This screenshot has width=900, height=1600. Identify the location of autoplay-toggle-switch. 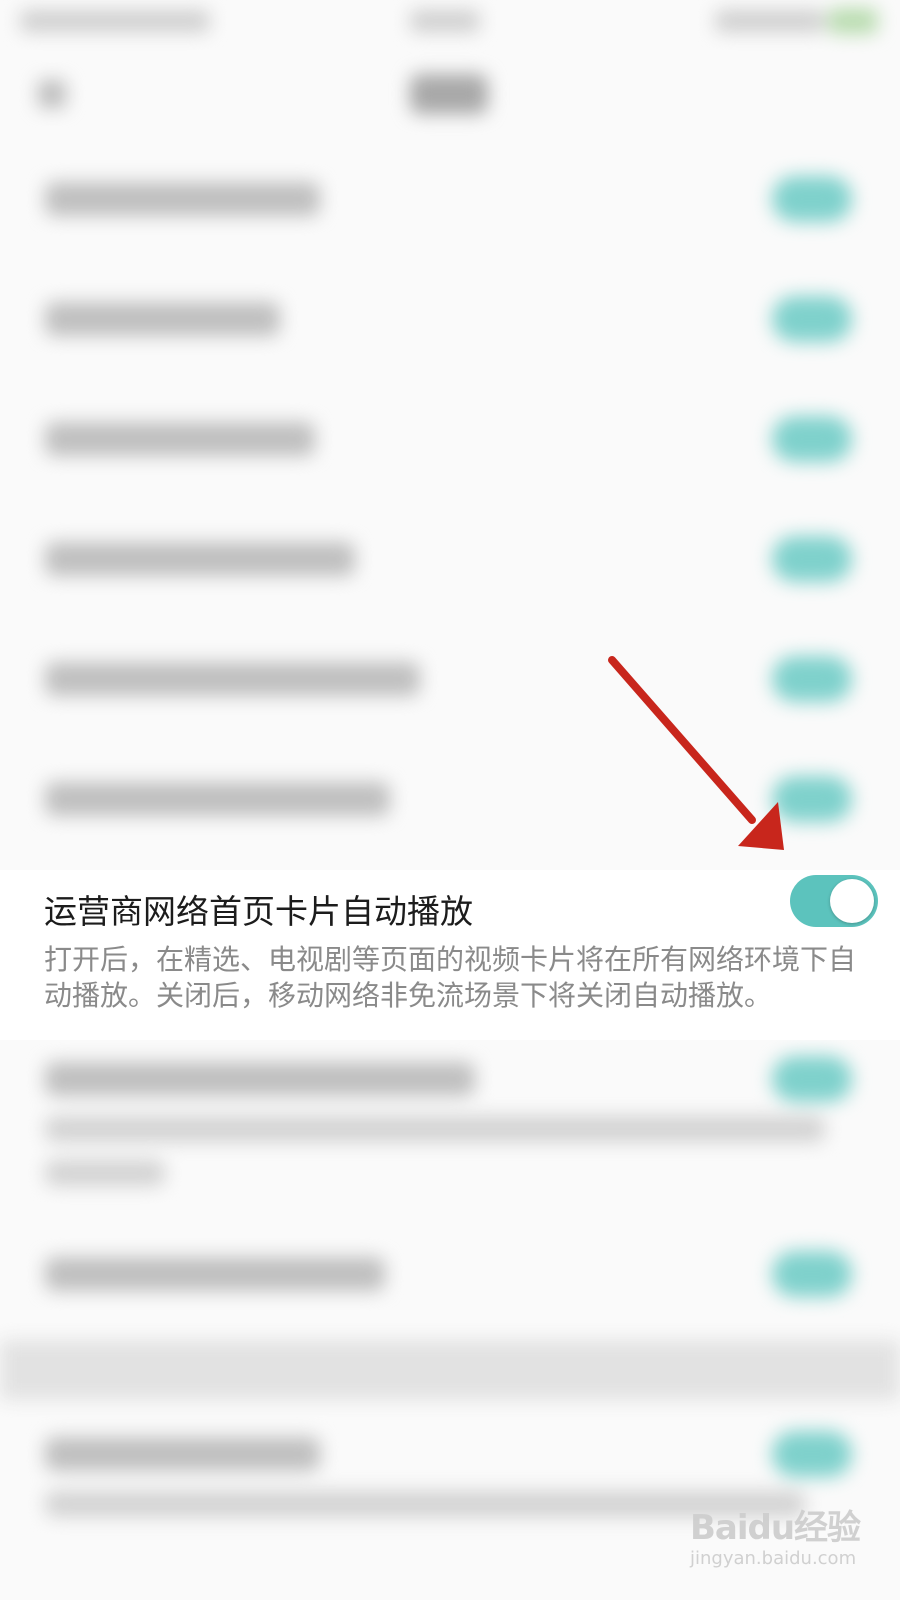
(834, 901).